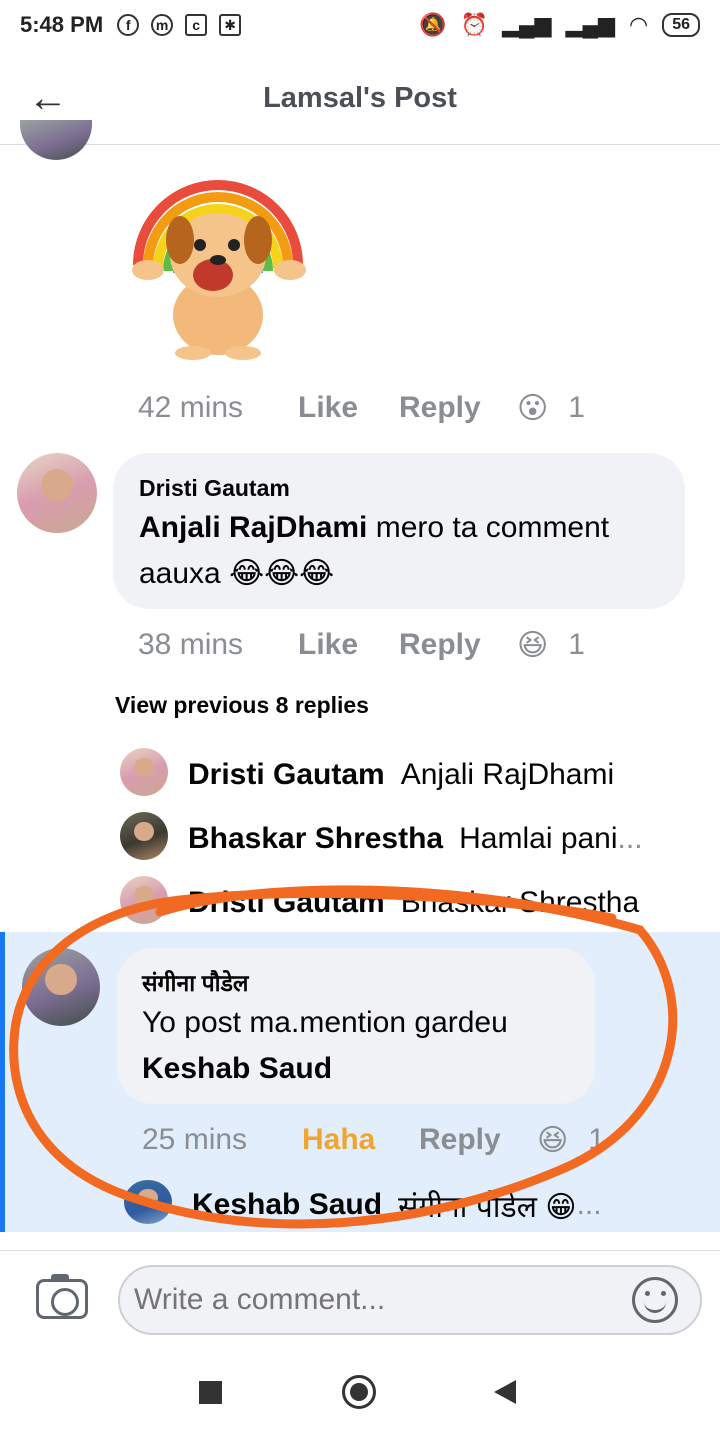 The height and width of the screenshot is (1440, 720). What do you see at coordinates (195, 982) in the screenshot?
I see `comment-author: संगीना पौडेल` at bounding box center [195, 982].